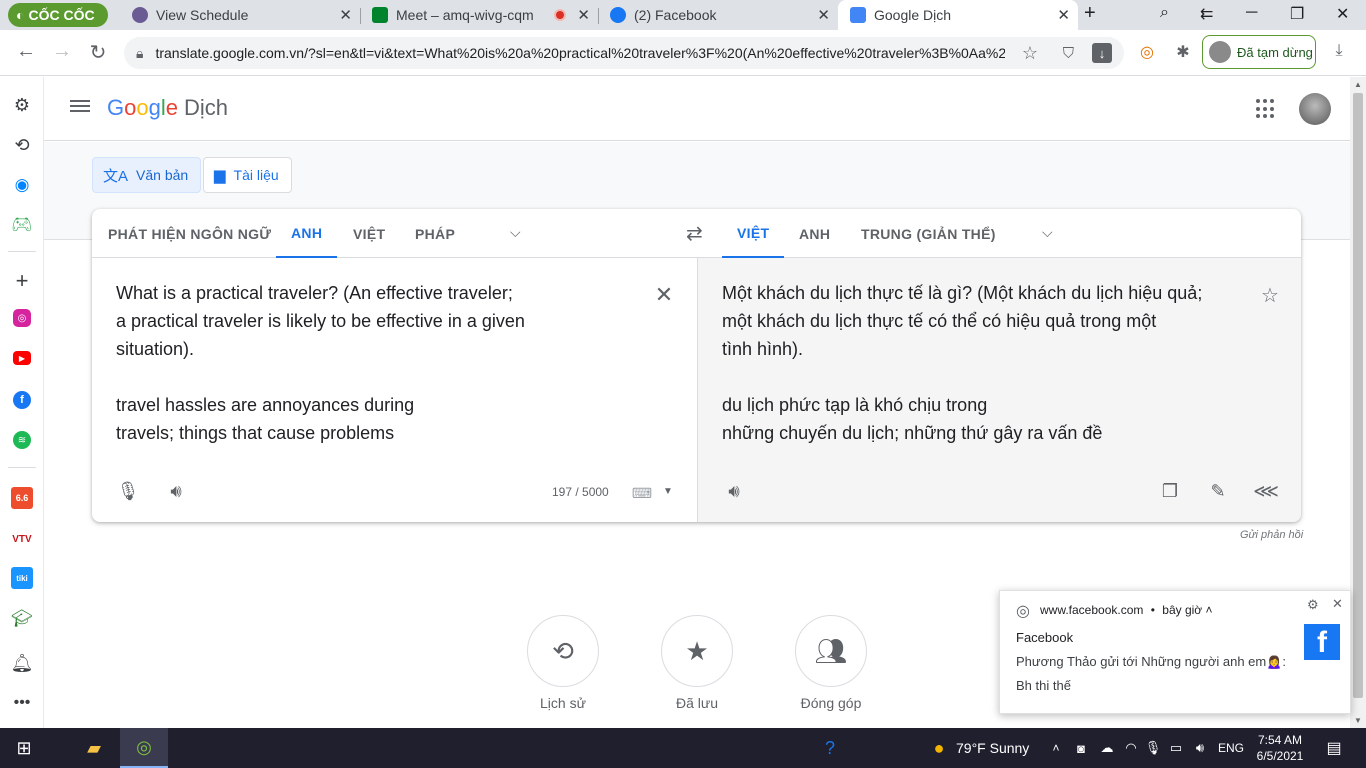 This screenshot has height=768, width=1366. What do you see at coordinates (1266, 491) in the screenshot?
I see `share-icon: ⋘` at bounding box center [1266, 491].